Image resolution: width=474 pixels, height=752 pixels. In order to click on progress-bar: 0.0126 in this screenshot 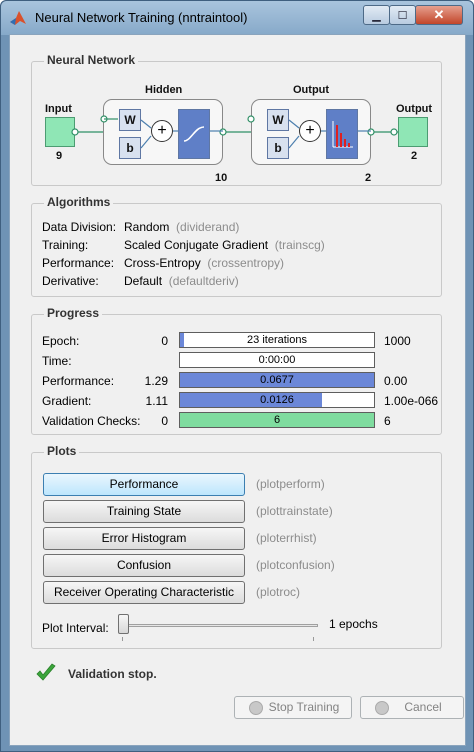, I will do `click(277, 400)`.